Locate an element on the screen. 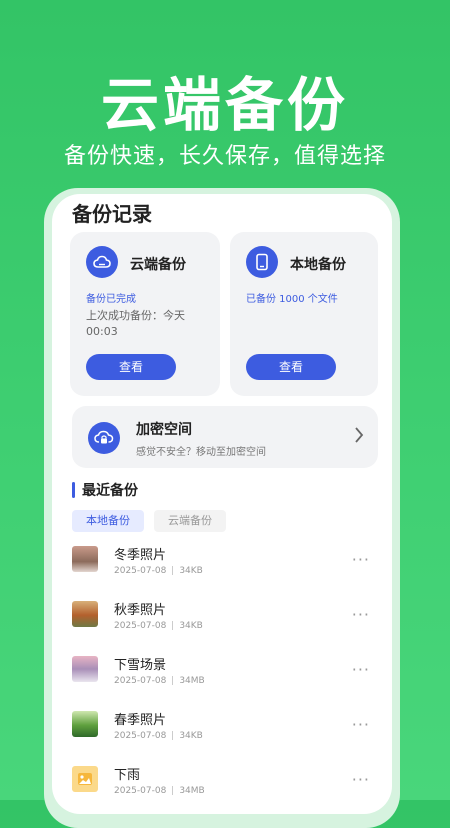 The height and width of the screenshot is (828, 450). image-placeholder-icon is located at coordinates (85, 779).